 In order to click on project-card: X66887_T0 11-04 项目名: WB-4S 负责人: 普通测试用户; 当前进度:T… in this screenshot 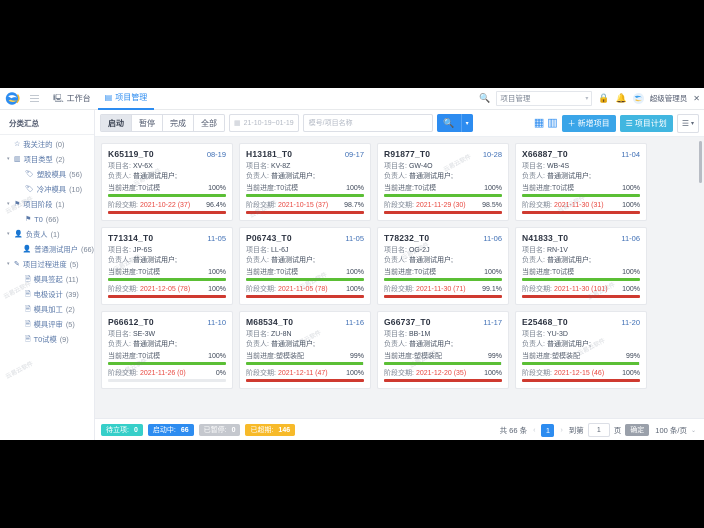, I will do `click(581, 182)`.